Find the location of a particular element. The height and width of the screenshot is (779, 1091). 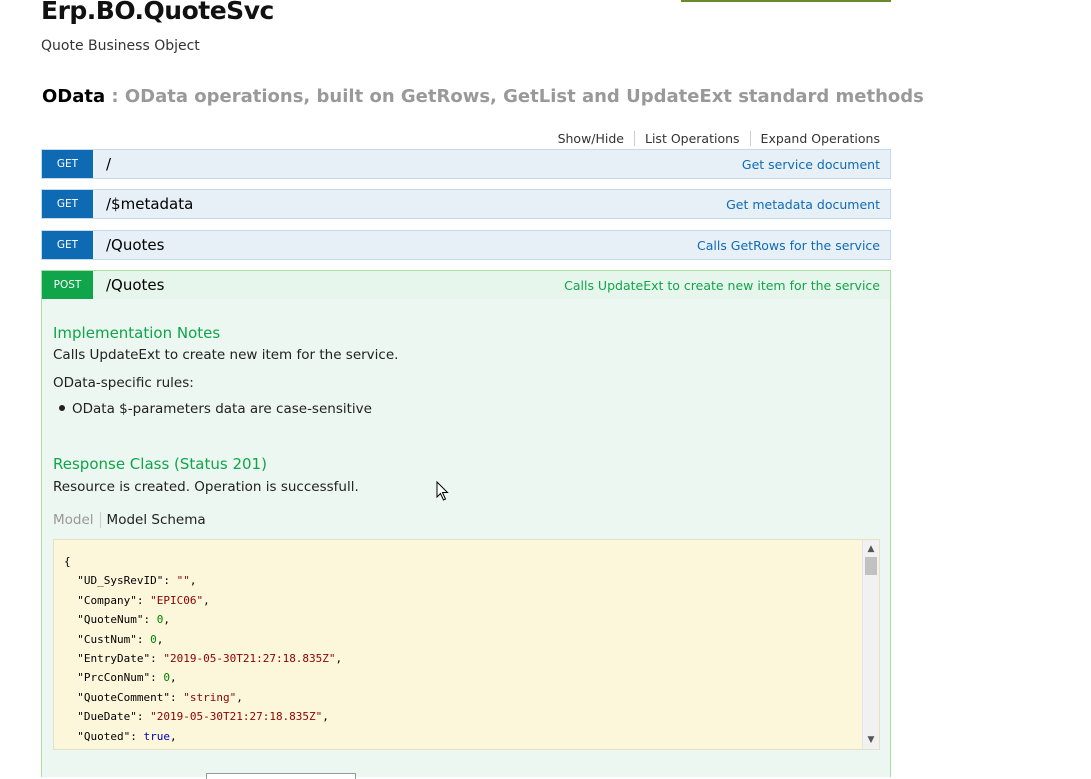

odata-rules-heading: OData-specific rules: is located at coordinates (123, 383).